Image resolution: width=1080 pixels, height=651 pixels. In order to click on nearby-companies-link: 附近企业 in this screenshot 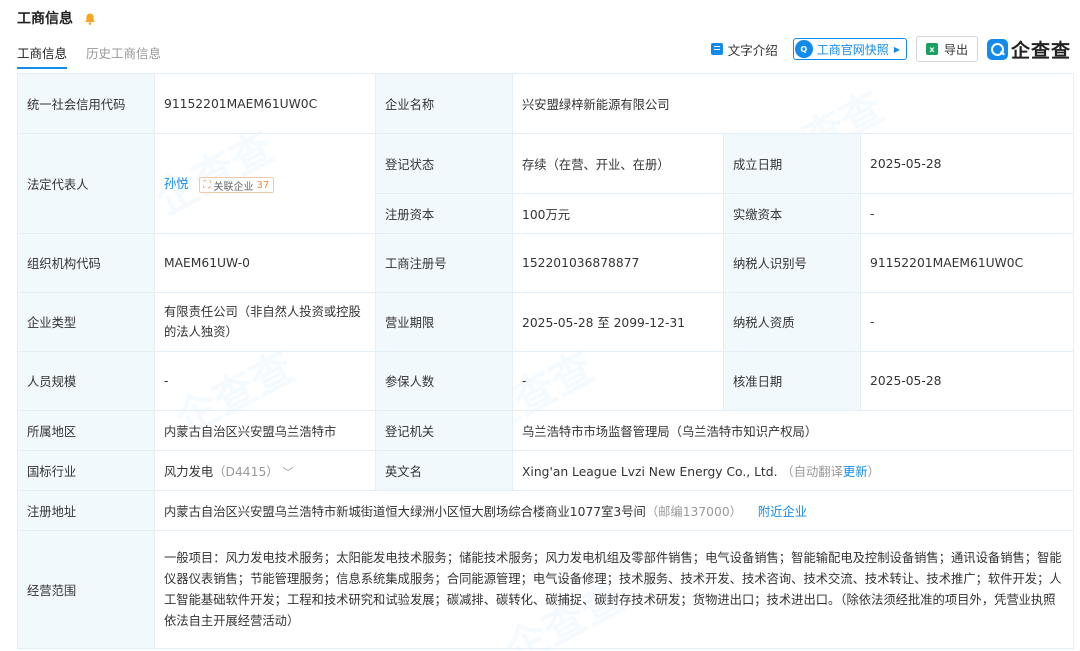, I will do `click(782, 512)`.